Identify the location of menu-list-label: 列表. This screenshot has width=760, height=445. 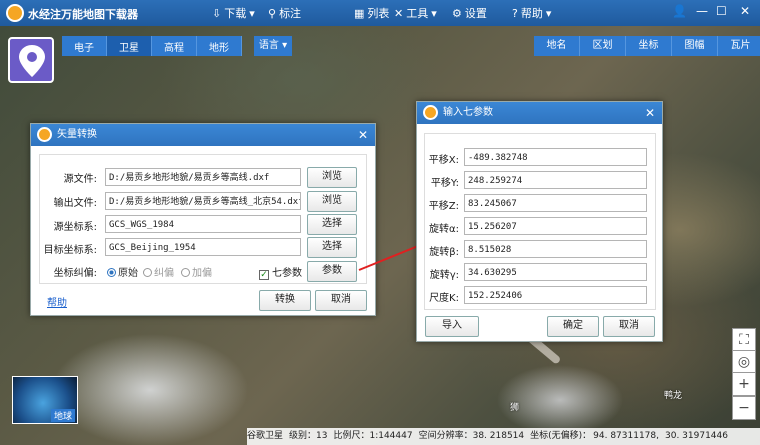
(378, 13).